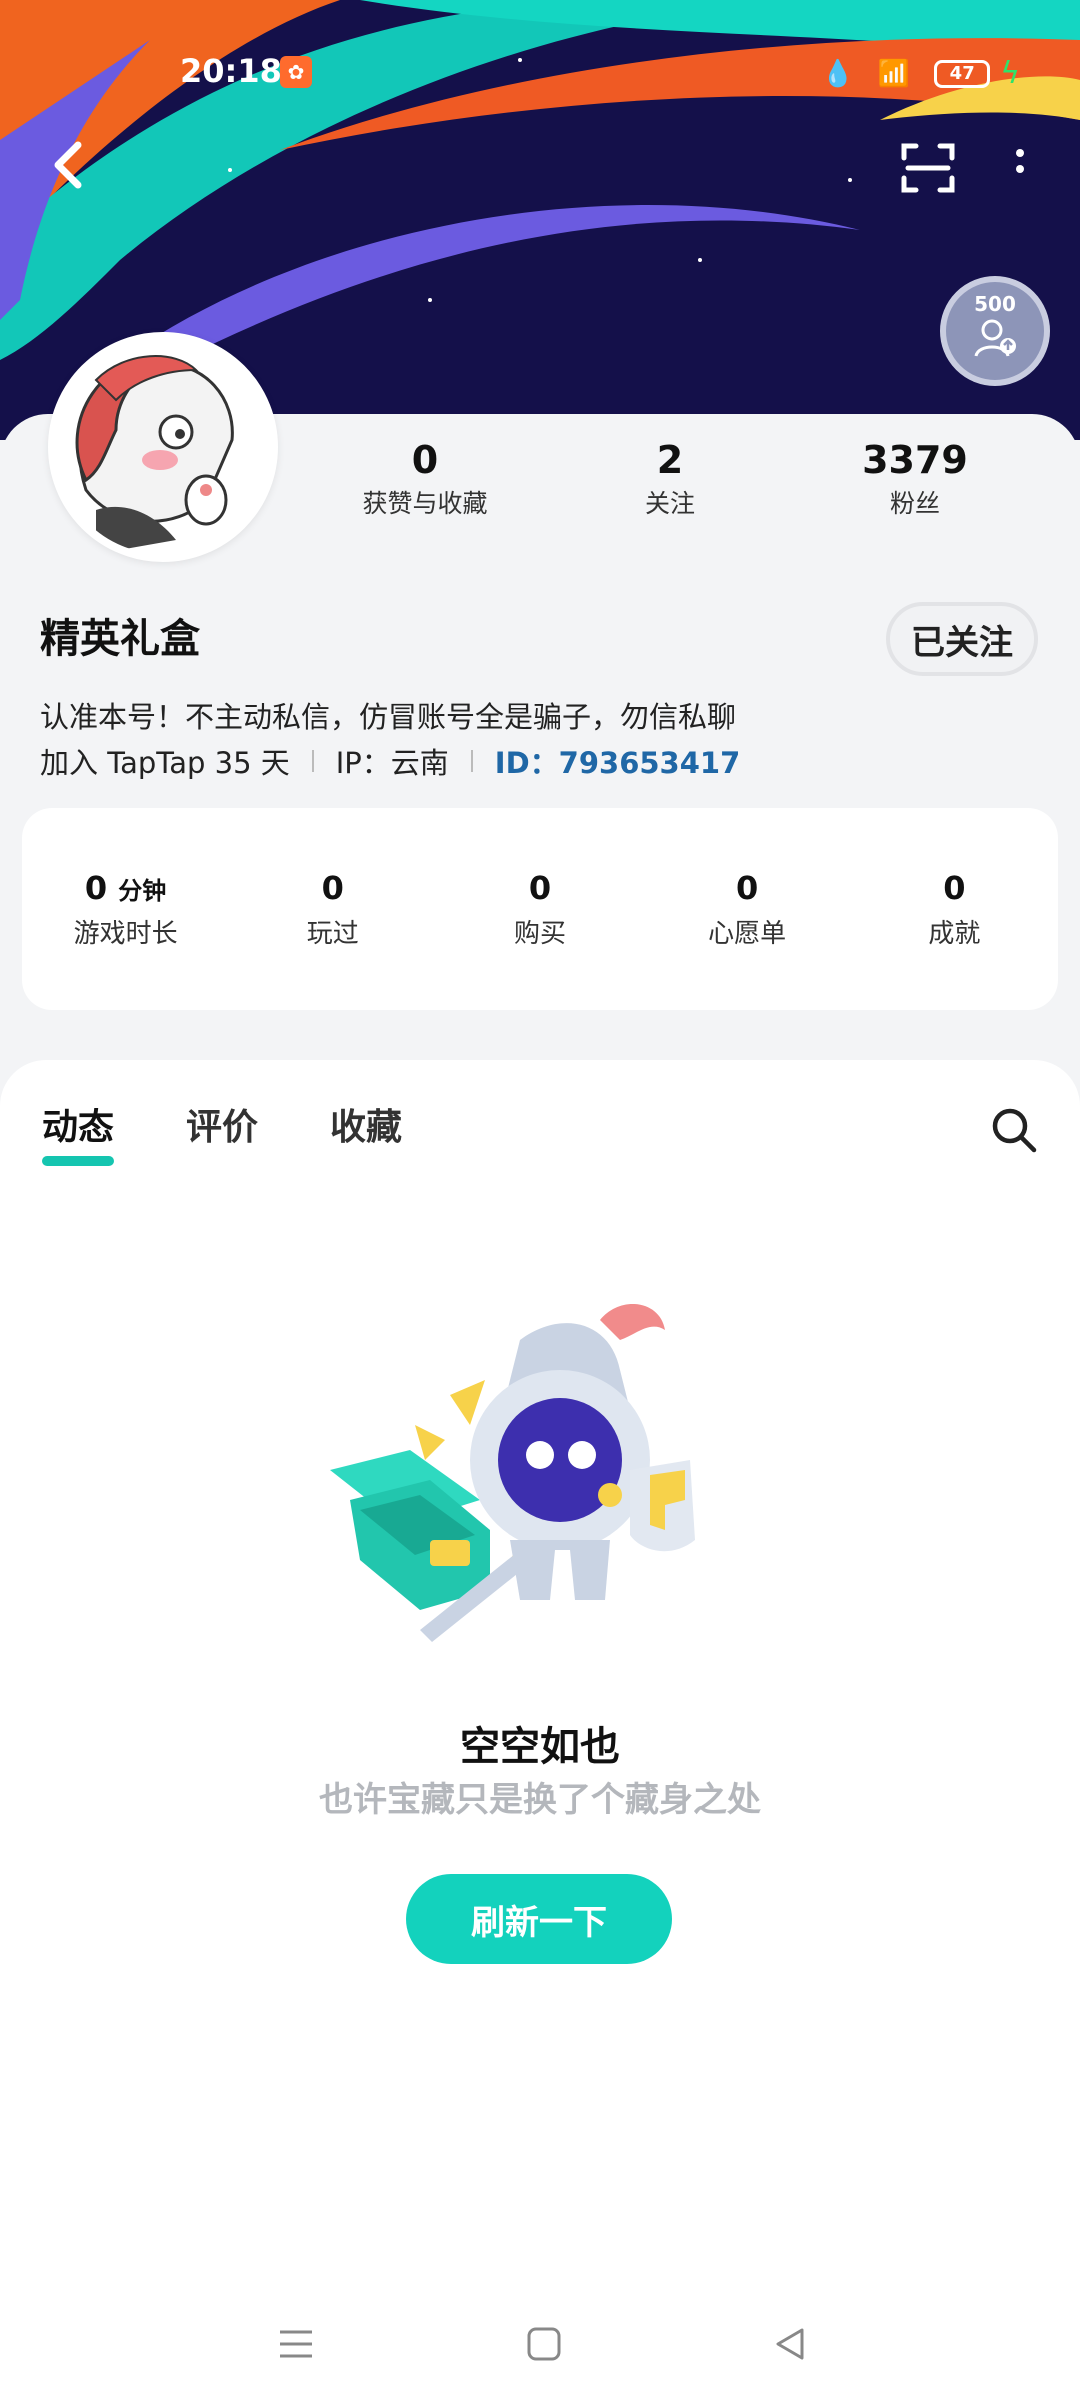  Describe the element at coordinates (995, 338) in the screenshot. I see `user-upload-icon` at that location.